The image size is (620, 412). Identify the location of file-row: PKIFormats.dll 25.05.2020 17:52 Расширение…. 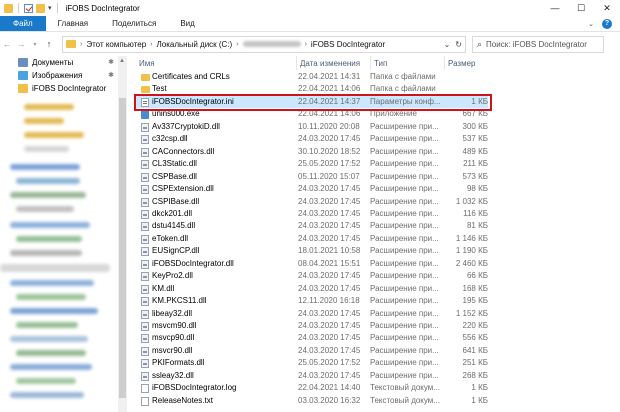
(312, 363).